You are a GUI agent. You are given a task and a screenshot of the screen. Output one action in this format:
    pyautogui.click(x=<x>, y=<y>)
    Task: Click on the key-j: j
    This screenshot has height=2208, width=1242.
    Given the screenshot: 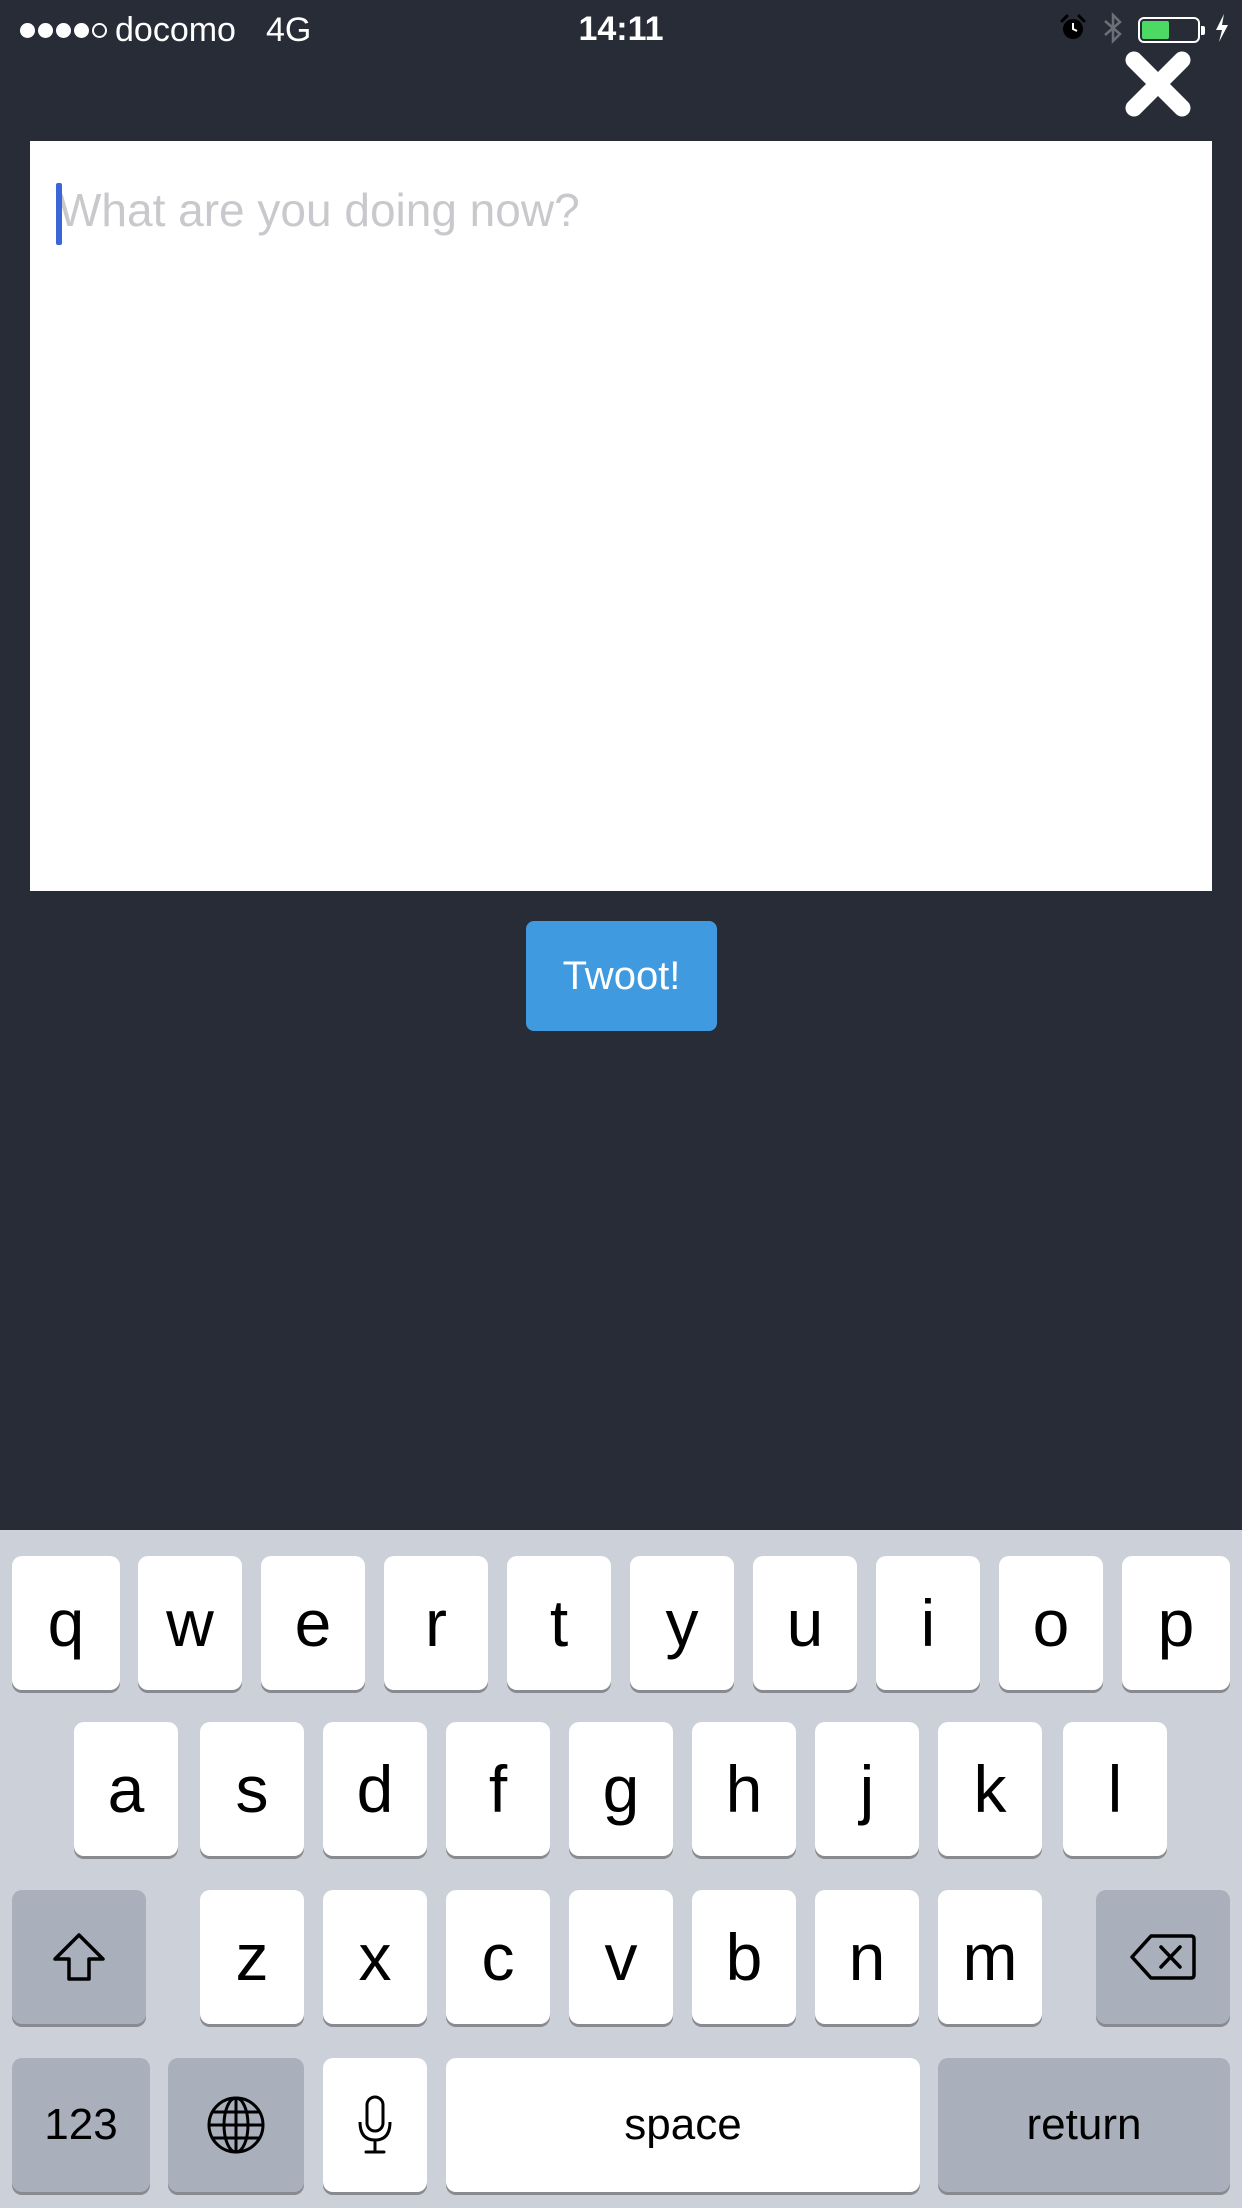 What is the action you would take?
    pyautogui.click(x=867, y=1789)
    